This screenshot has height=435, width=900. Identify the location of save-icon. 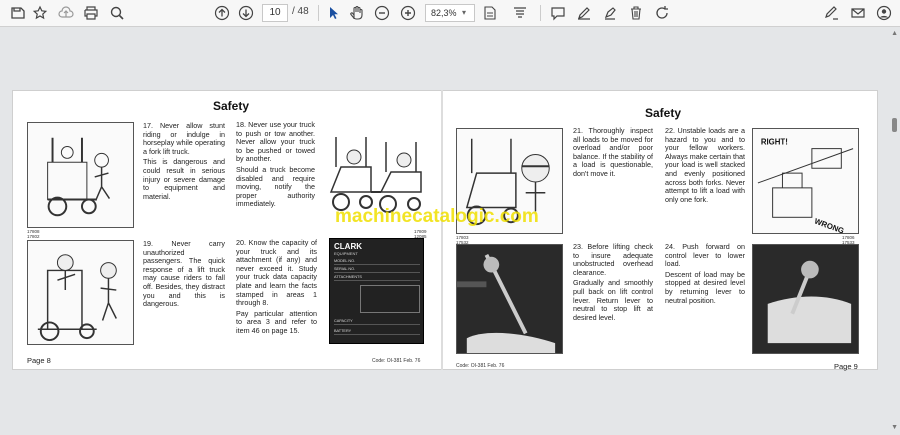
(18, 13).